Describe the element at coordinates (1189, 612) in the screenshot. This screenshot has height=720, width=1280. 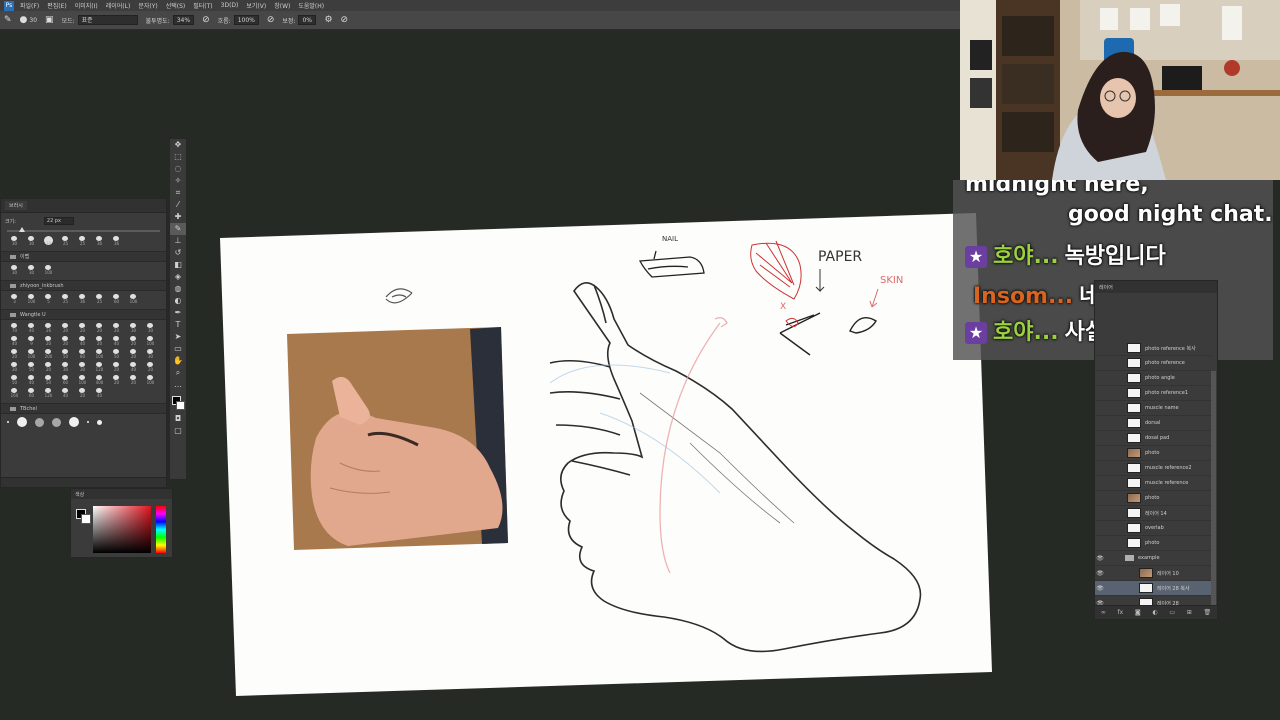
I see `new-layer-icon: ⊞` at that location.